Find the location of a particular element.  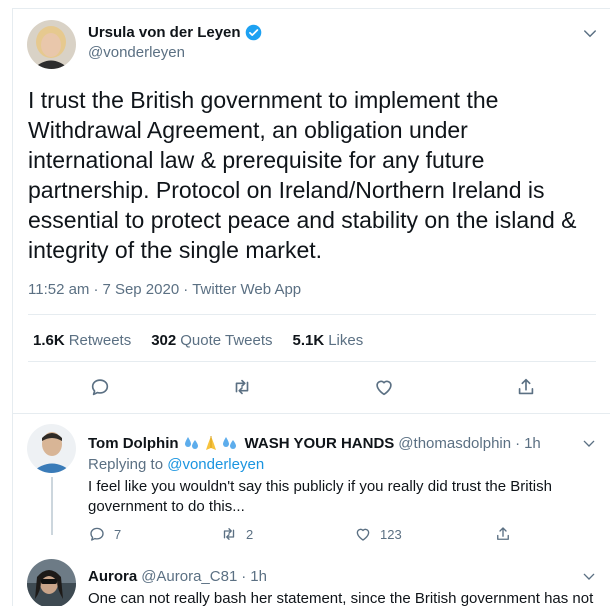

author-name: Ursula von der Leyen is located at coordinates (175, 32).